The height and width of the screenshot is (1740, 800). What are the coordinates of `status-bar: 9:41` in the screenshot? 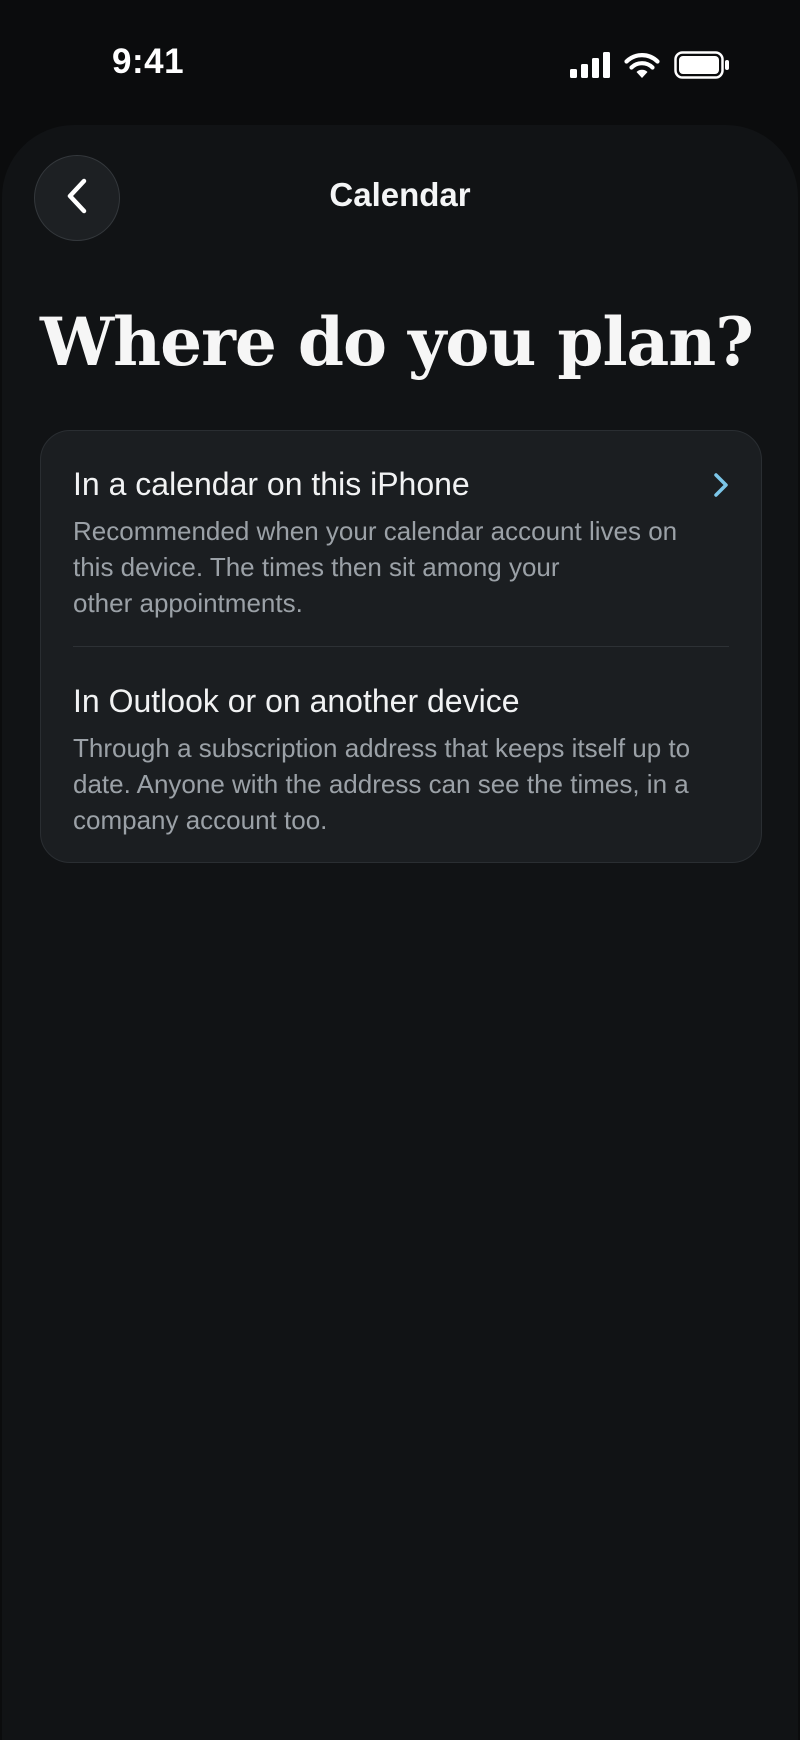 It's located at (400, 62).